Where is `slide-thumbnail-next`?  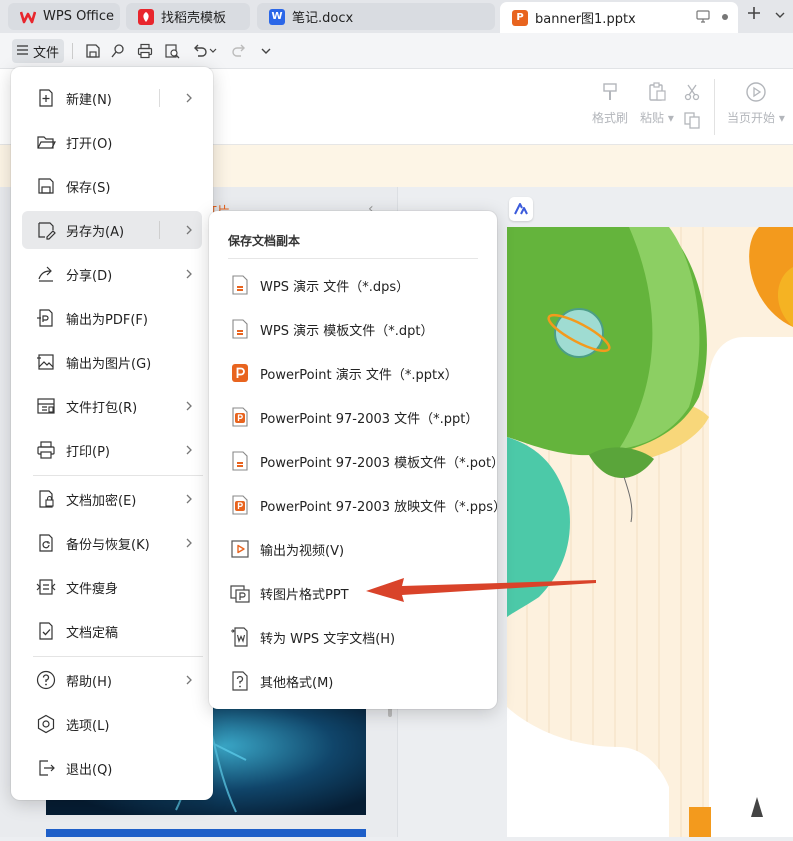
slide-thumbnail-next is located at coordinates (206, 833).